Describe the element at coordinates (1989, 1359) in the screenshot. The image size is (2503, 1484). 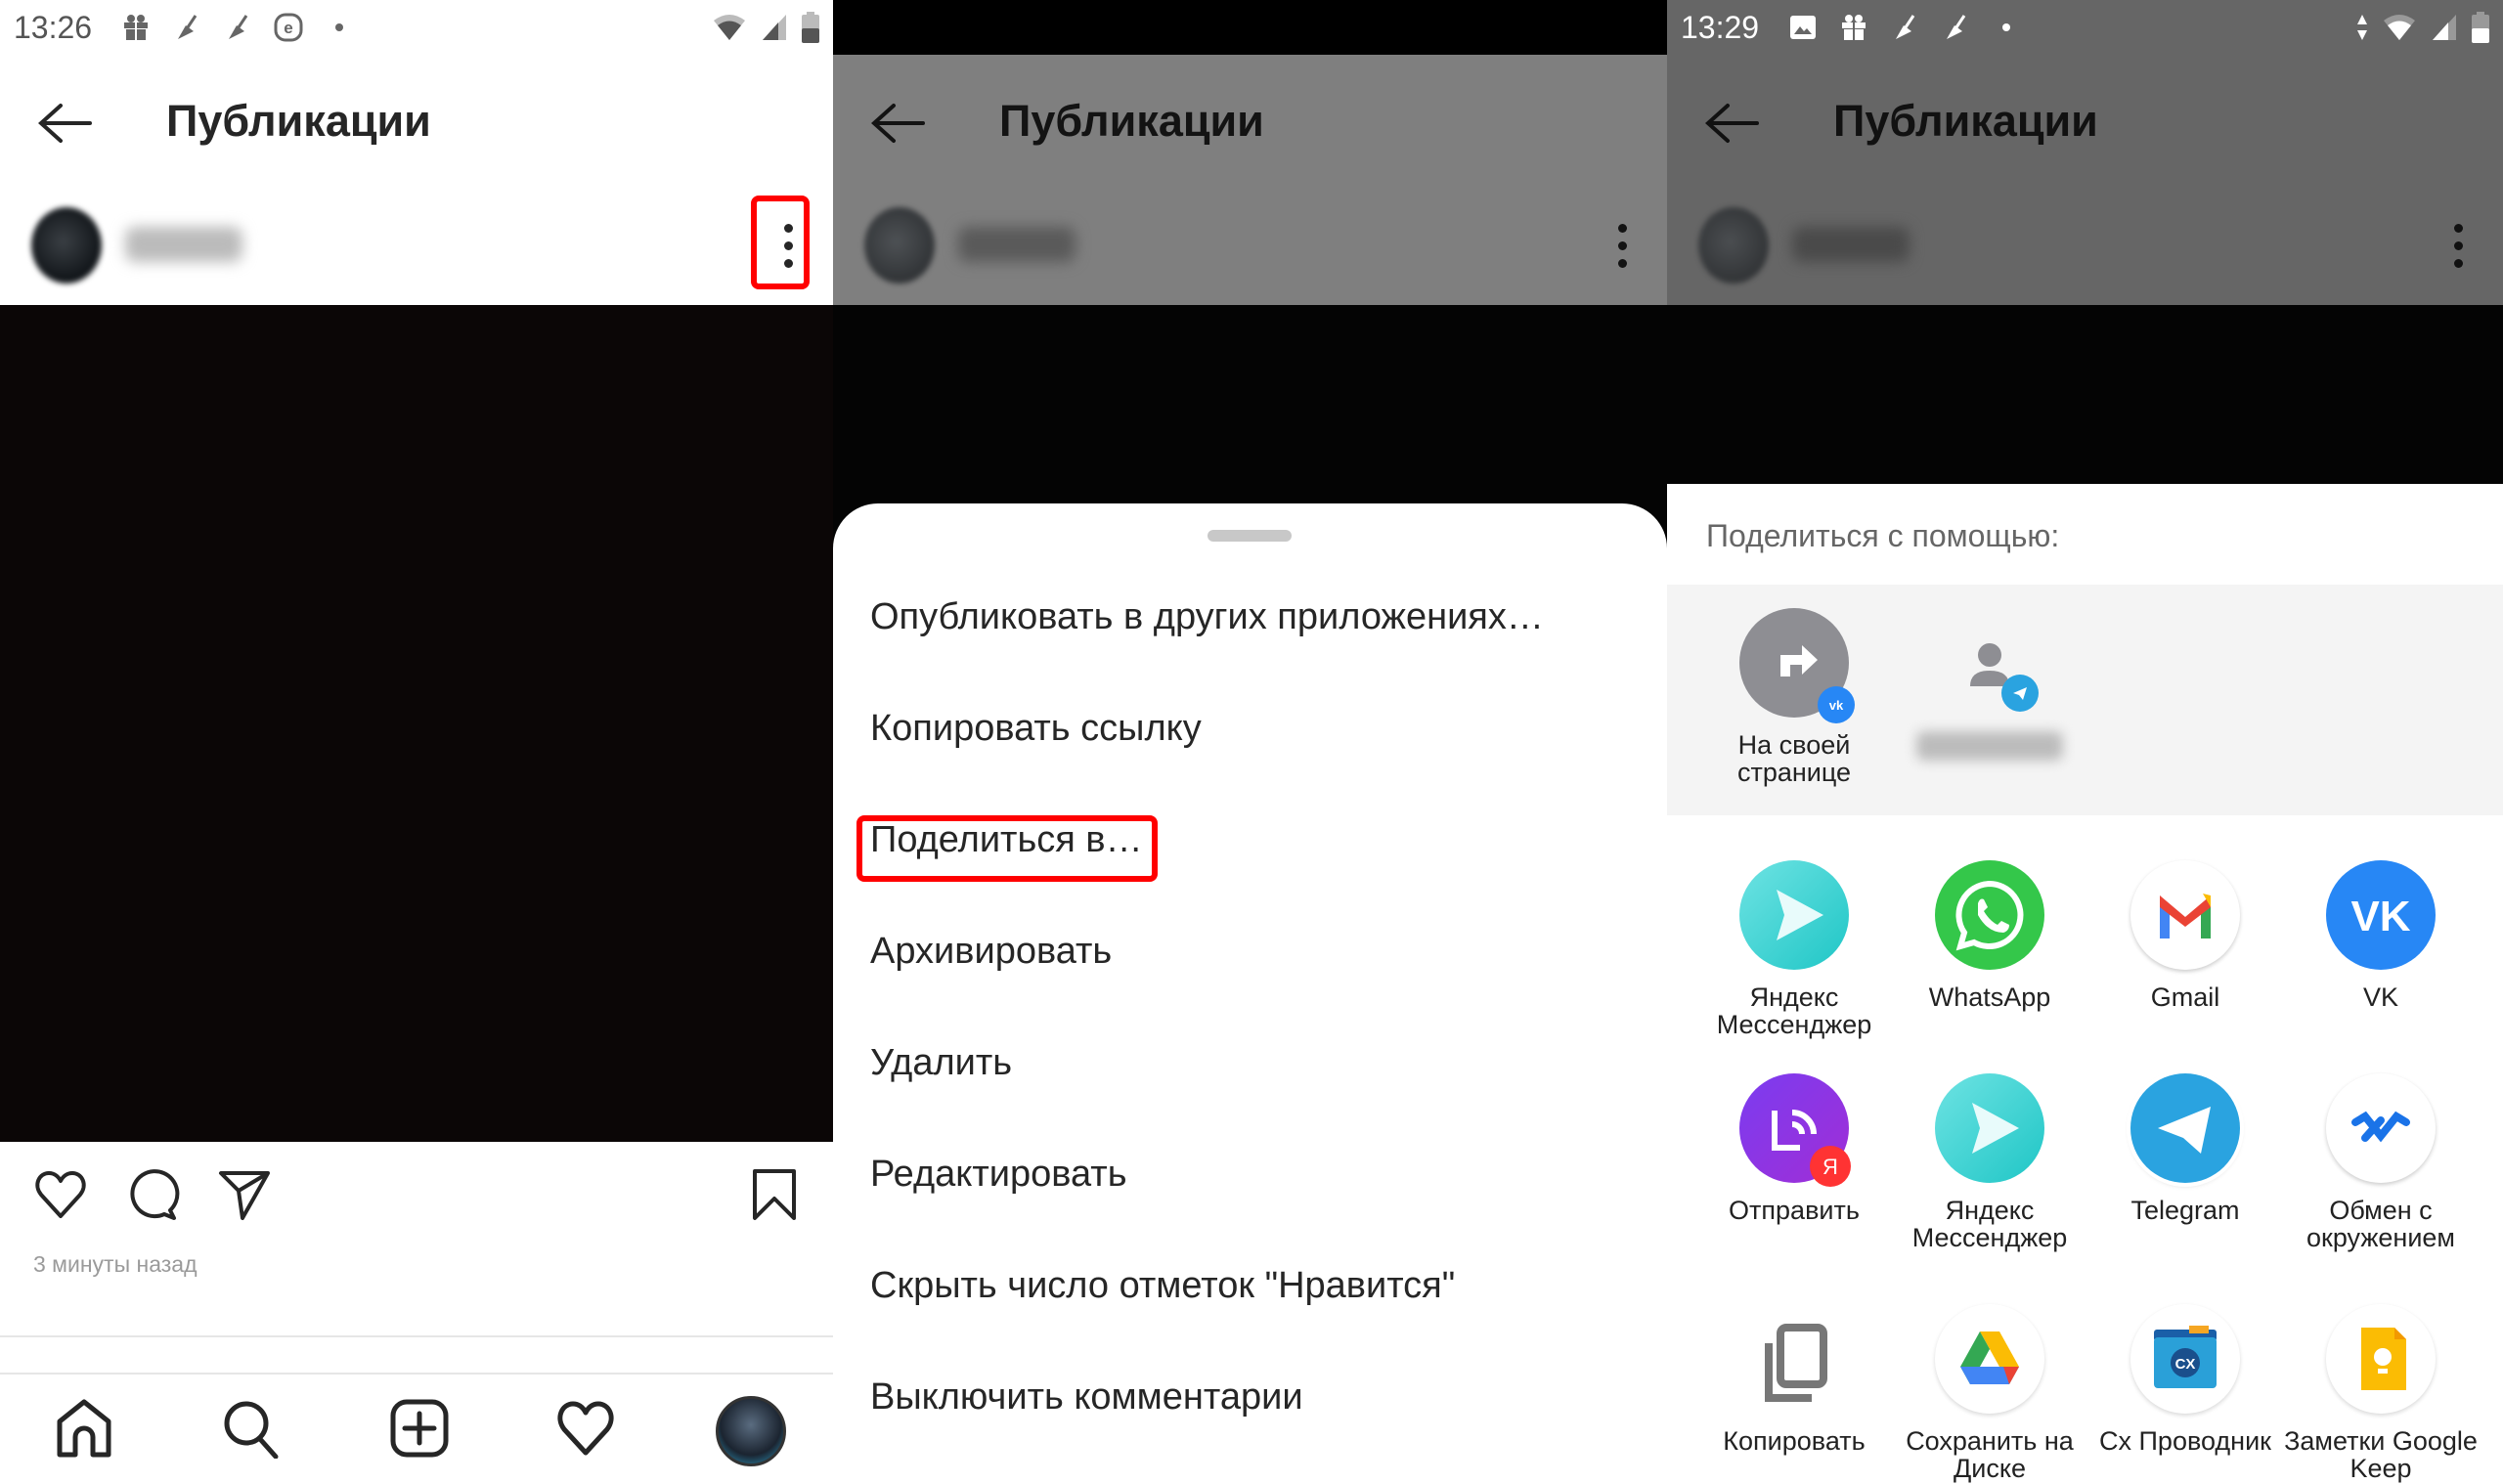
I see `google-drive-icon` at that location.